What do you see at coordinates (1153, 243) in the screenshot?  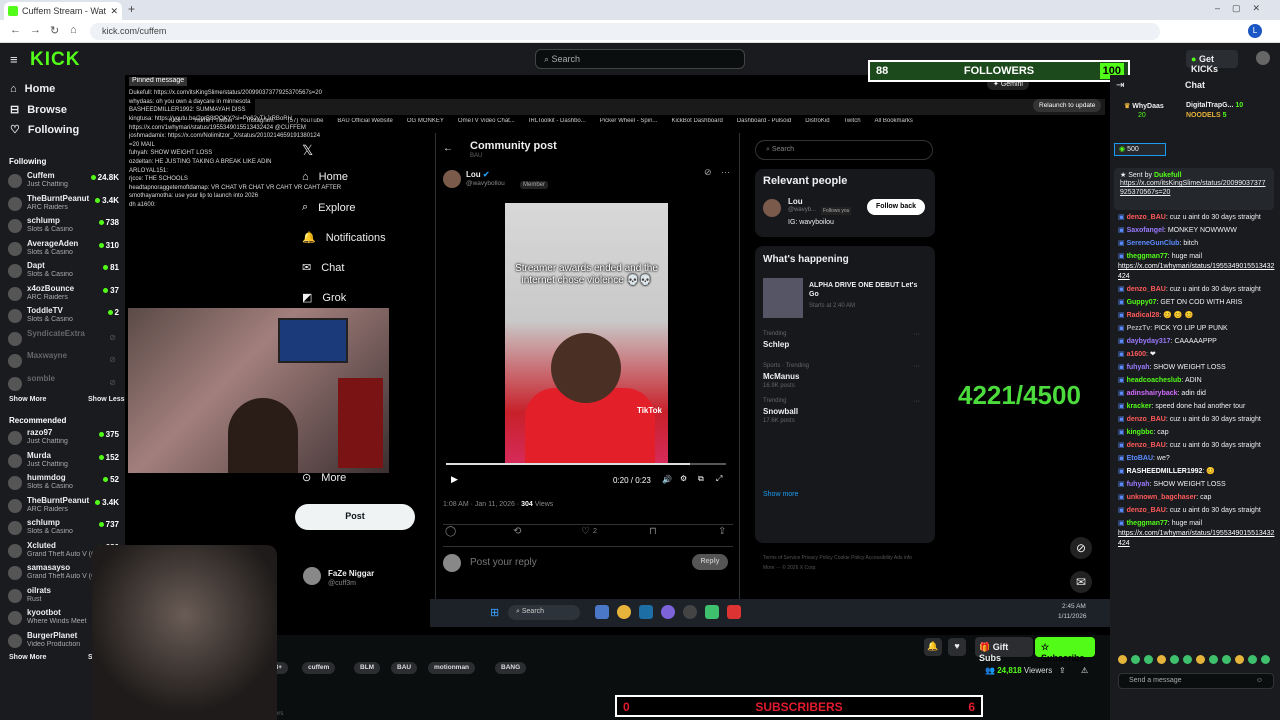 I see `chat-username: SereneGunClub` at bounding box center [1153, 243].